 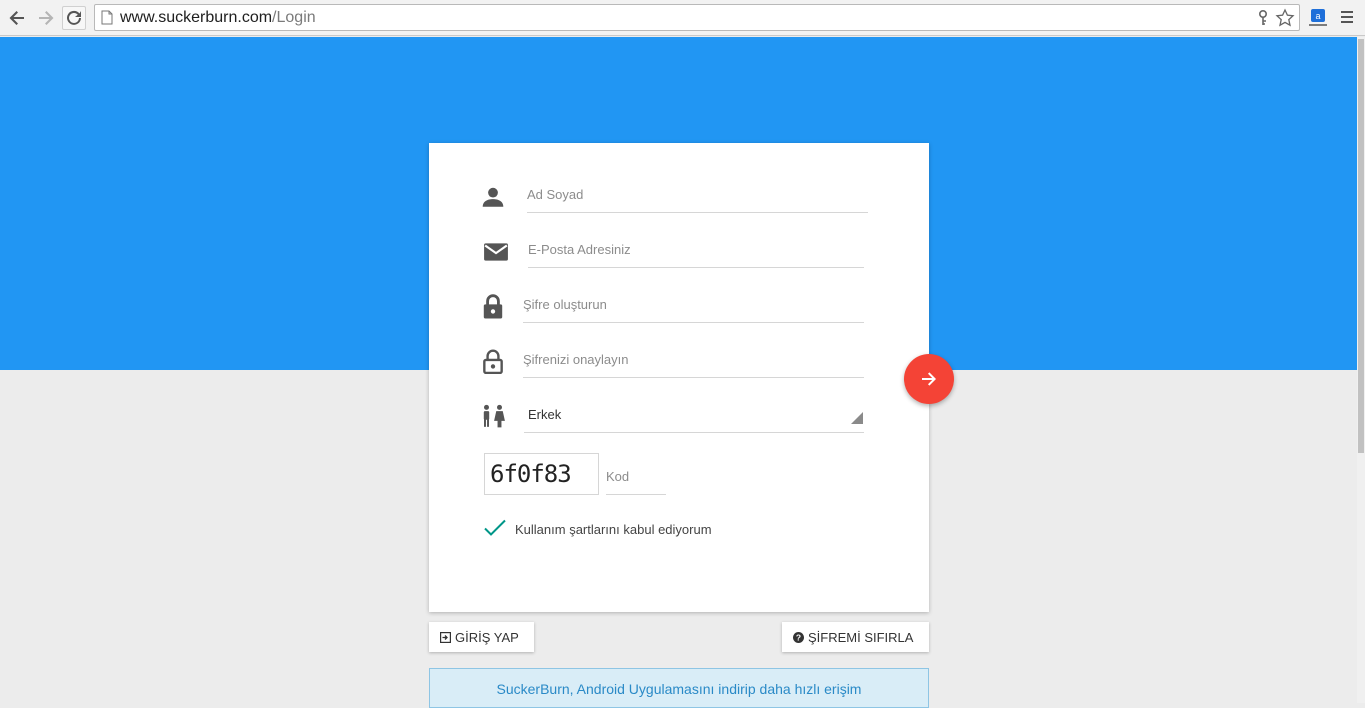 What do you see at coordinates (196, 17) in the screenshot?
I see `url-host: www.suckerburn.com` at bounding box center [196, 17].